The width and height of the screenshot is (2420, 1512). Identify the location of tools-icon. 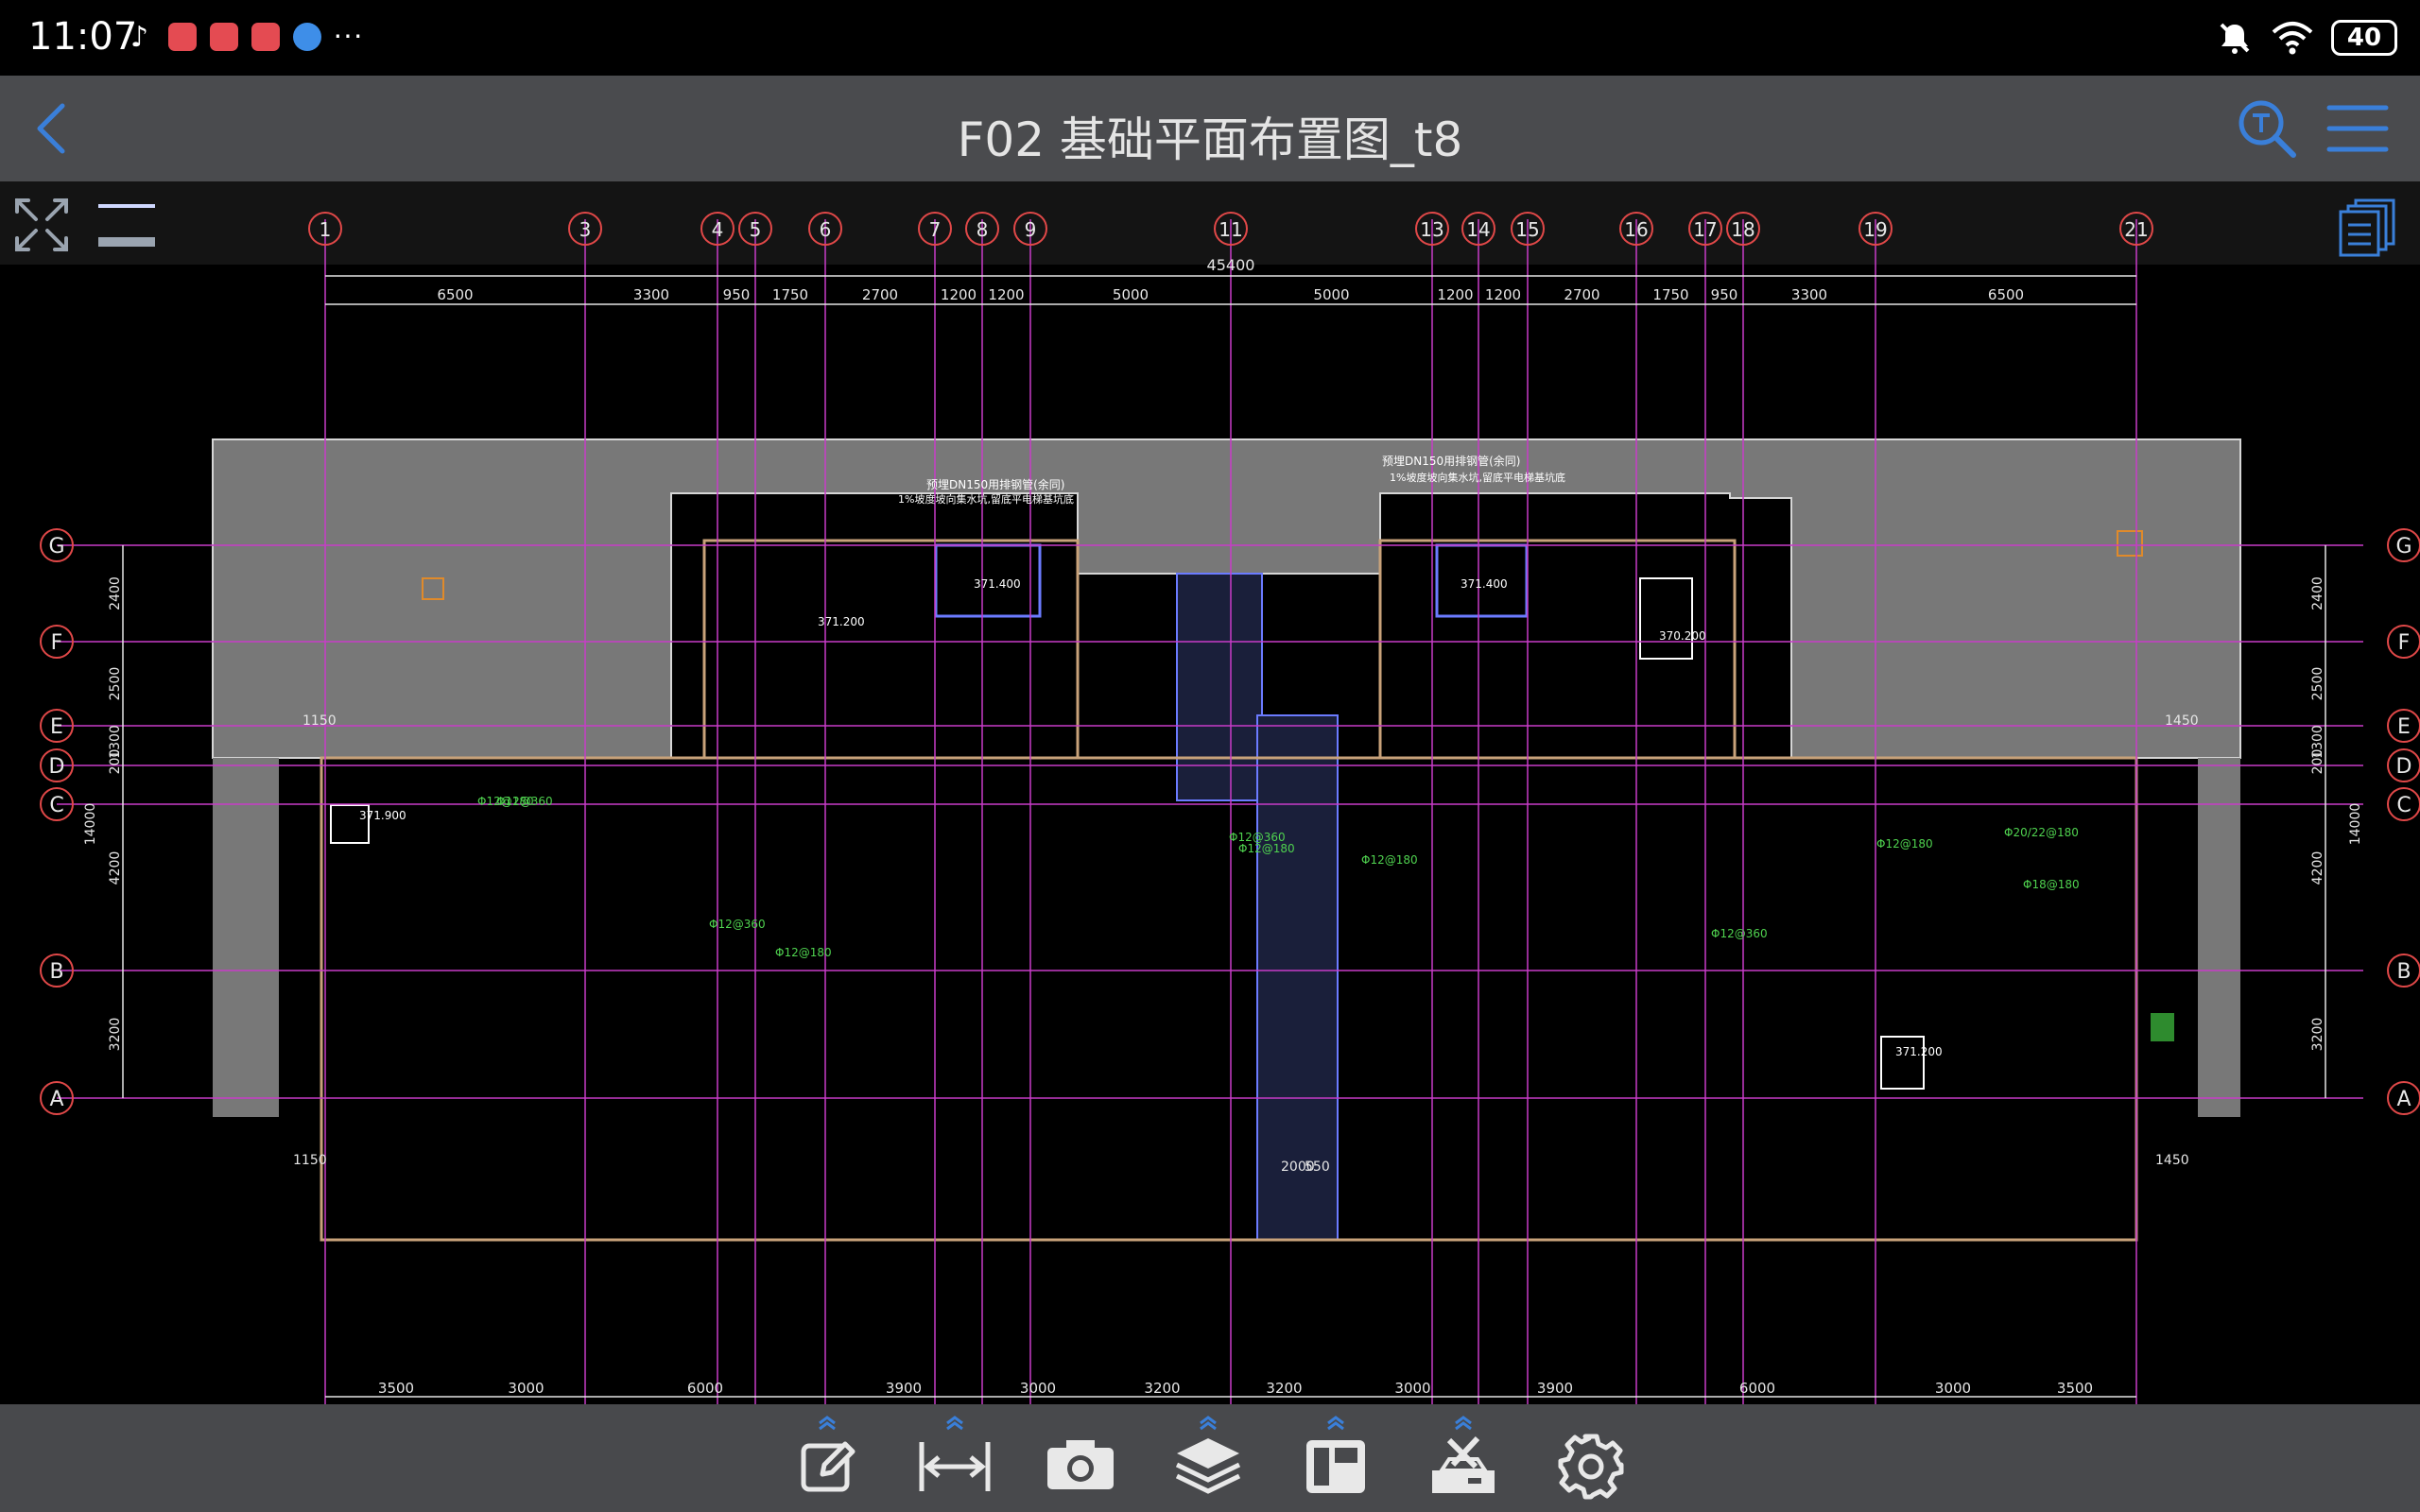
(1463, 1454).